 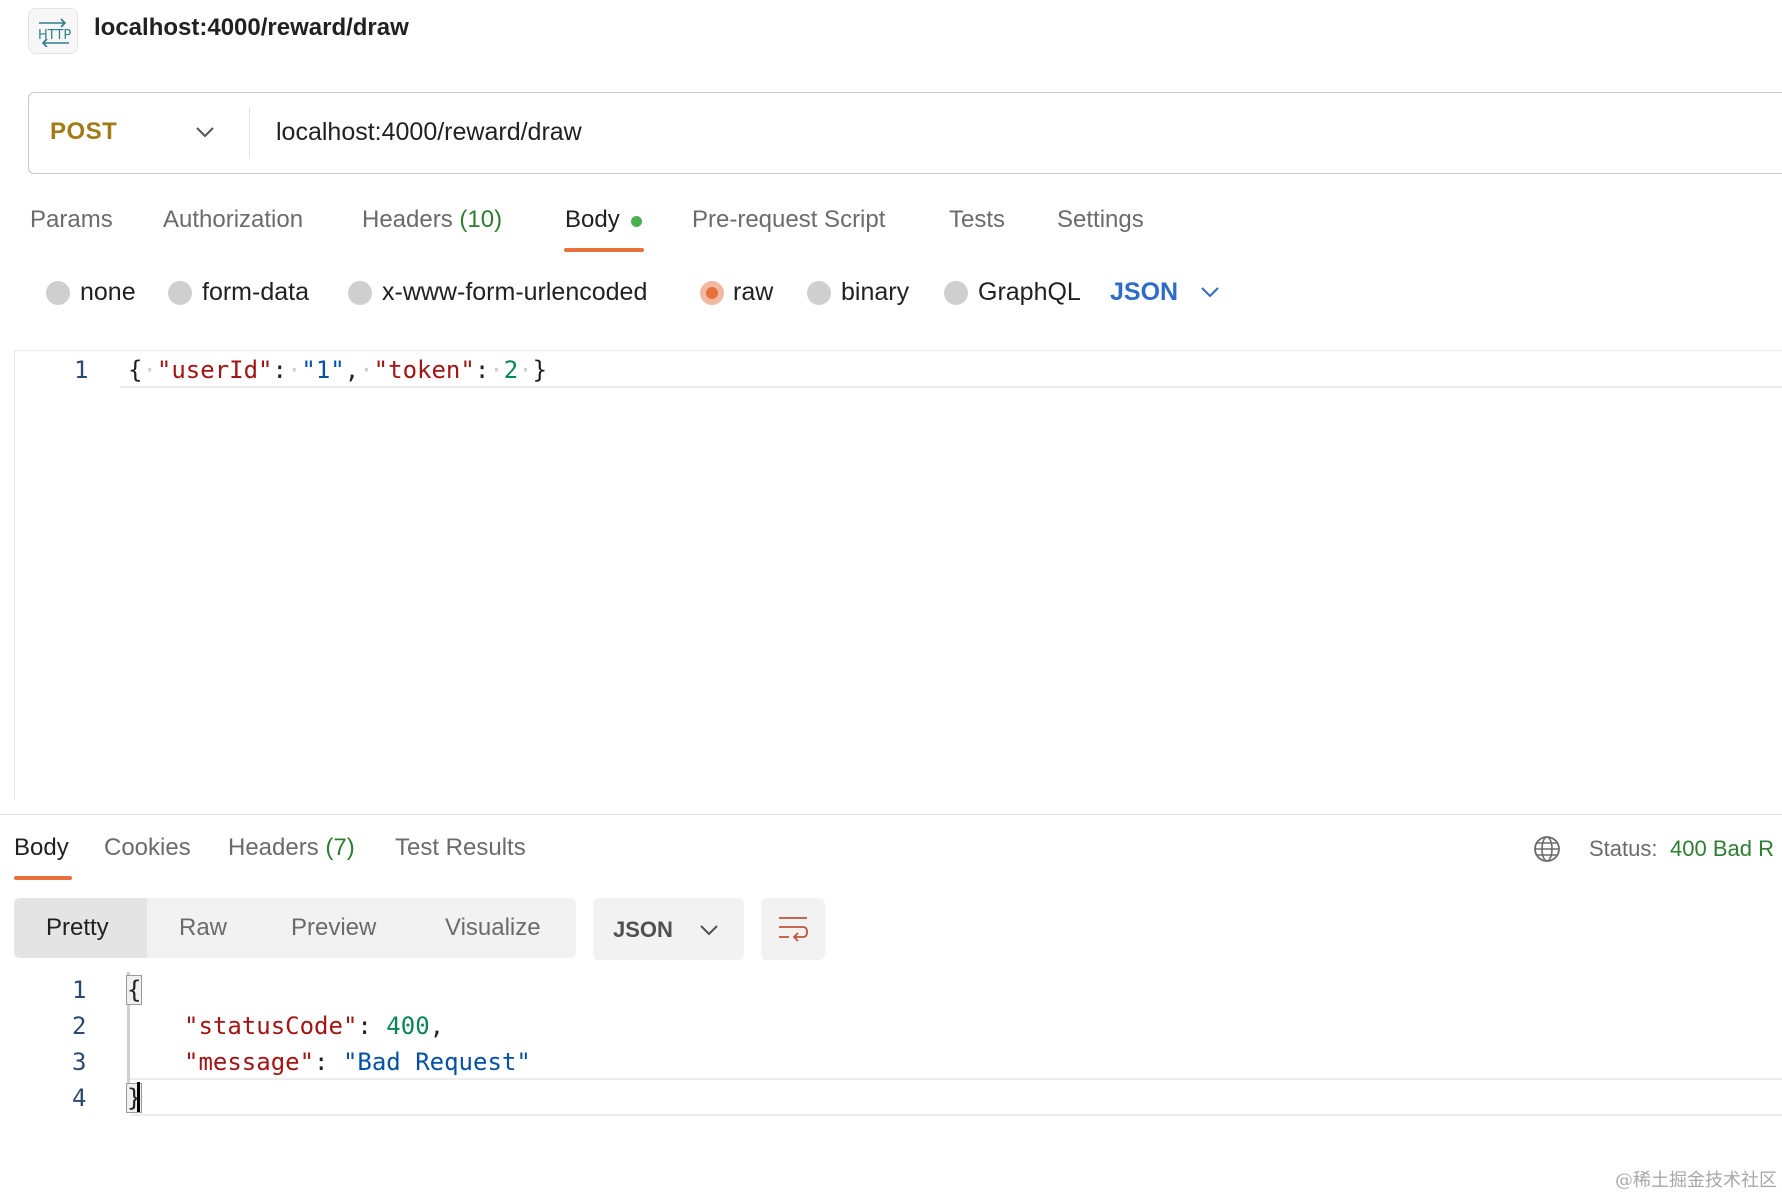 What do you see at coordinates (180, 293) in the screenshot?
I see `radio-form-data` at bounding box center [180, 293].